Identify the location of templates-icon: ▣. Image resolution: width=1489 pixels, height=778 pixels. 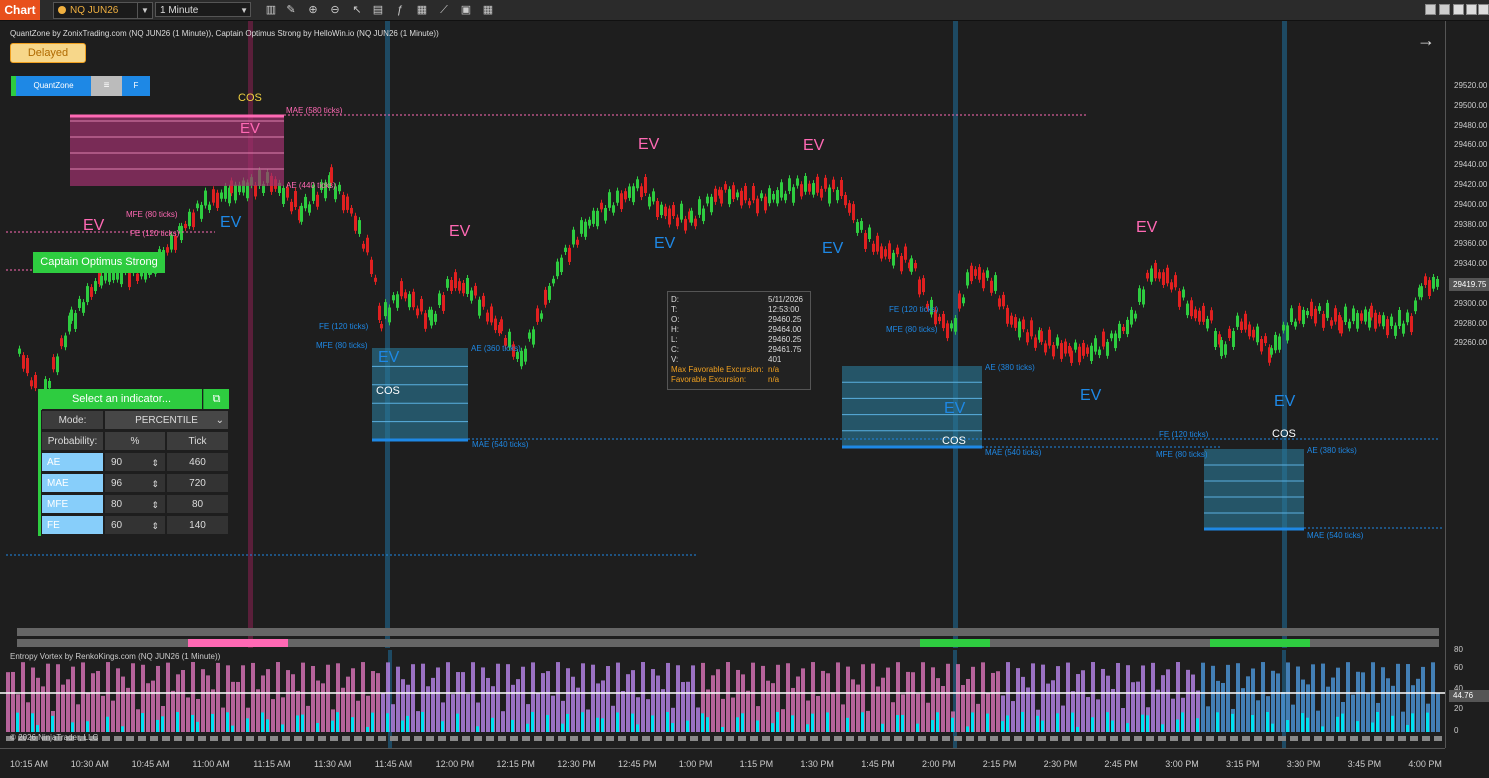
(466, 10).